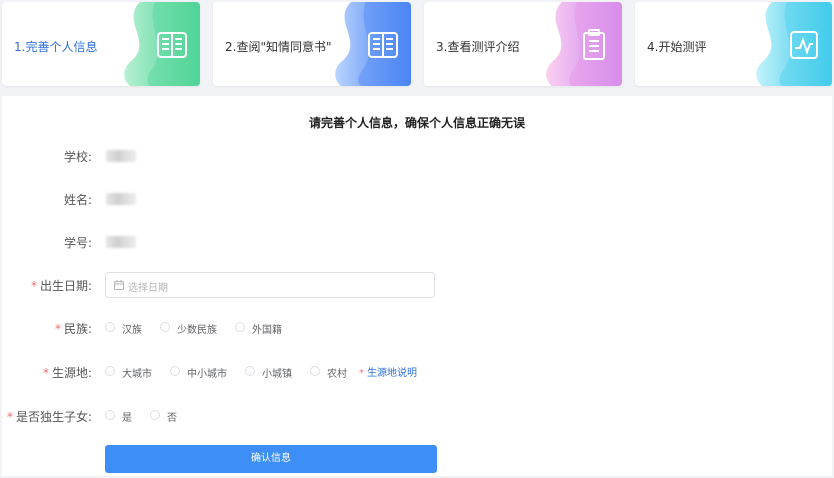 The width and height of the screenshot is (834, 478). I want to click on birthdate-row: * 出生日期: 选择日期, so click(417, 285).